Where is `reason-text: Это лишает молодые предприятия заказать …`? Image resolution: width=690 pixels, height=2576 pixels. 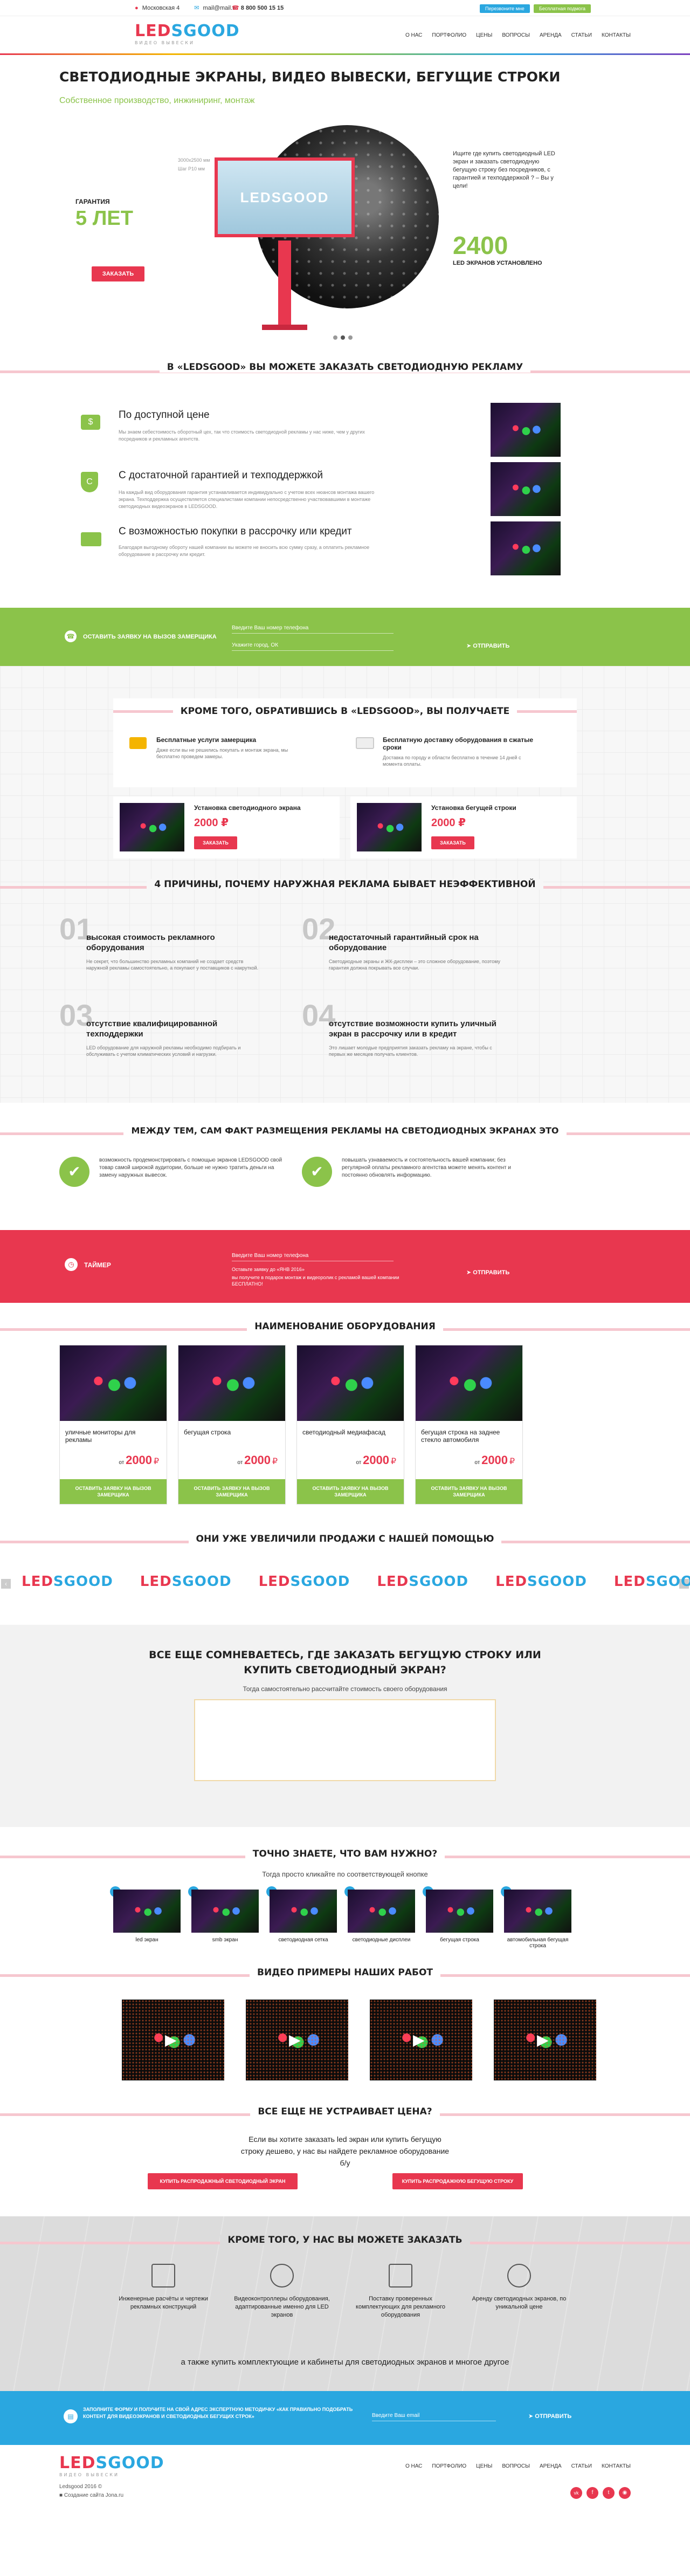 reason-text: Это лишает молодые предприятия заказать … is located at coordinates (410, 1051).